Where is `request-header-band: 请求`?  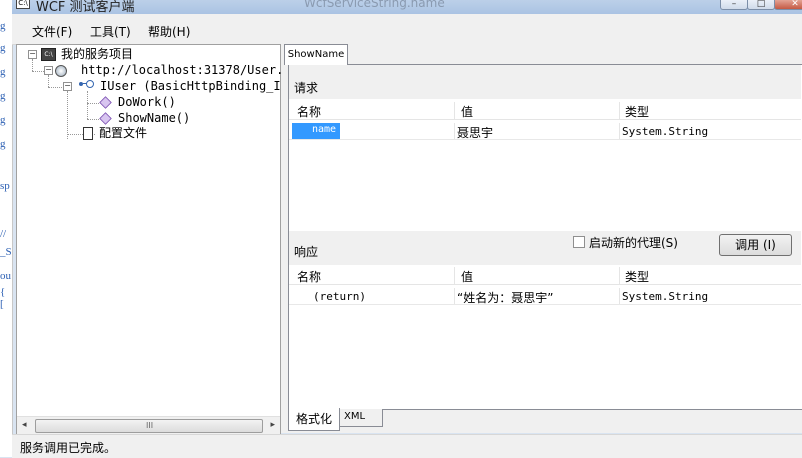 request-header-band: 请求 is located at coordinates (545, 82).